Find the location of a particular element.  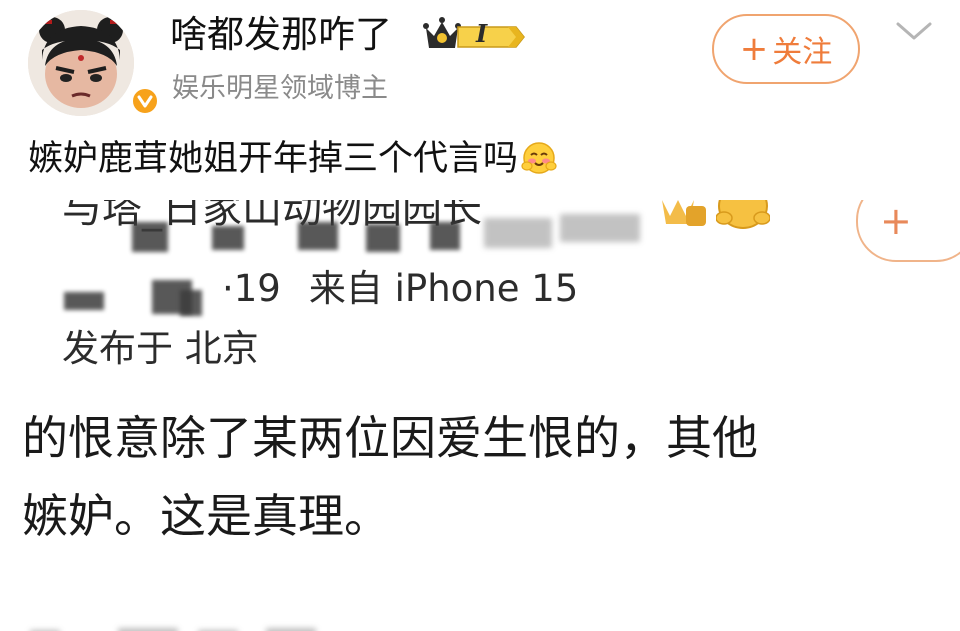

username: 啥都发那咋了 is located at coordinates (281, 35).